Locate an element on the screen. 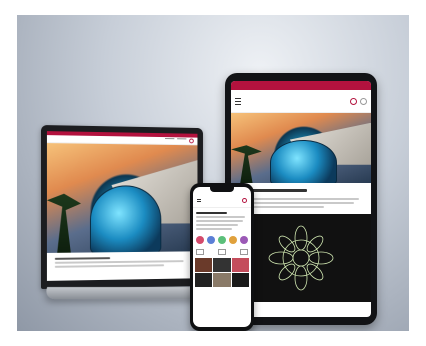 This screenshot has width=426, height=346. intro-title is located at coordinates (212, 213).